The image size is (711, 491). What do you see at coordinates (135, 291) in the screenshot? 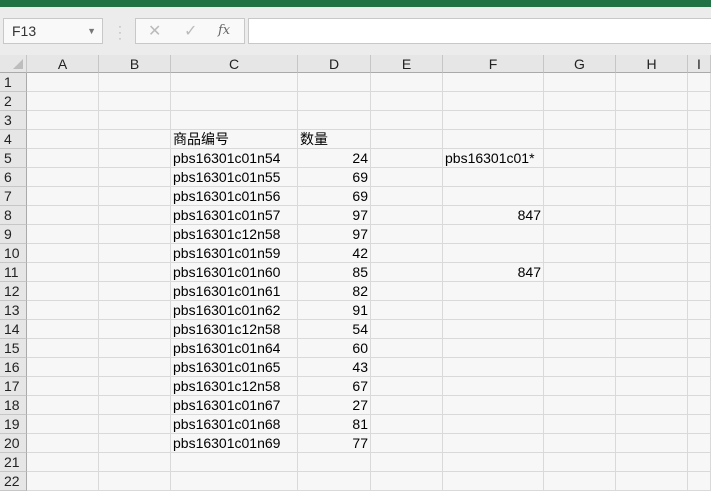
I see `cell-b12` at bounding box center [135, 291].